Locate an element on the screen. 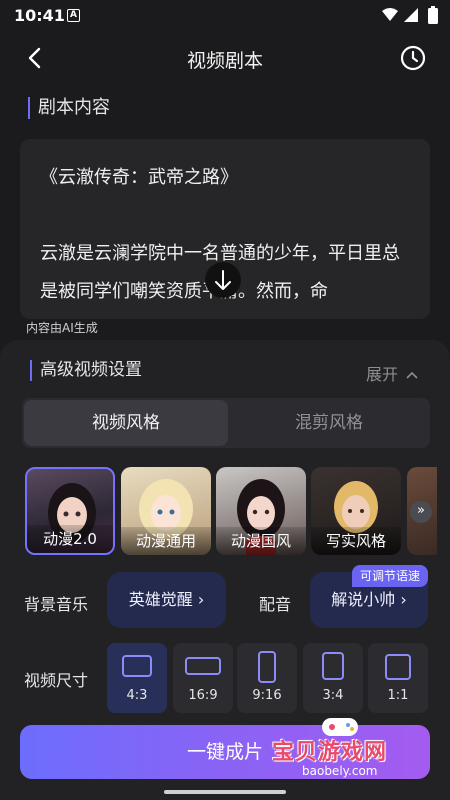 The height and width of the screenshot is (800, 450). ratio-4-3-icon is located at coordinates (137, 666).